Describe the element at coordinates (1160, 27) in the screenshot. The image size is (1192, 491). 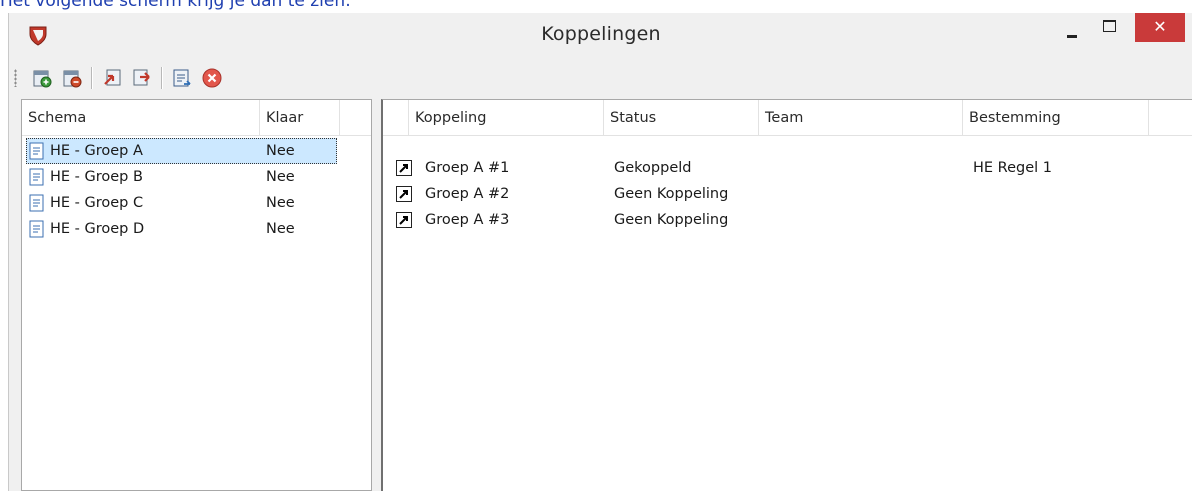
I see `close-button: ✕` at that location.